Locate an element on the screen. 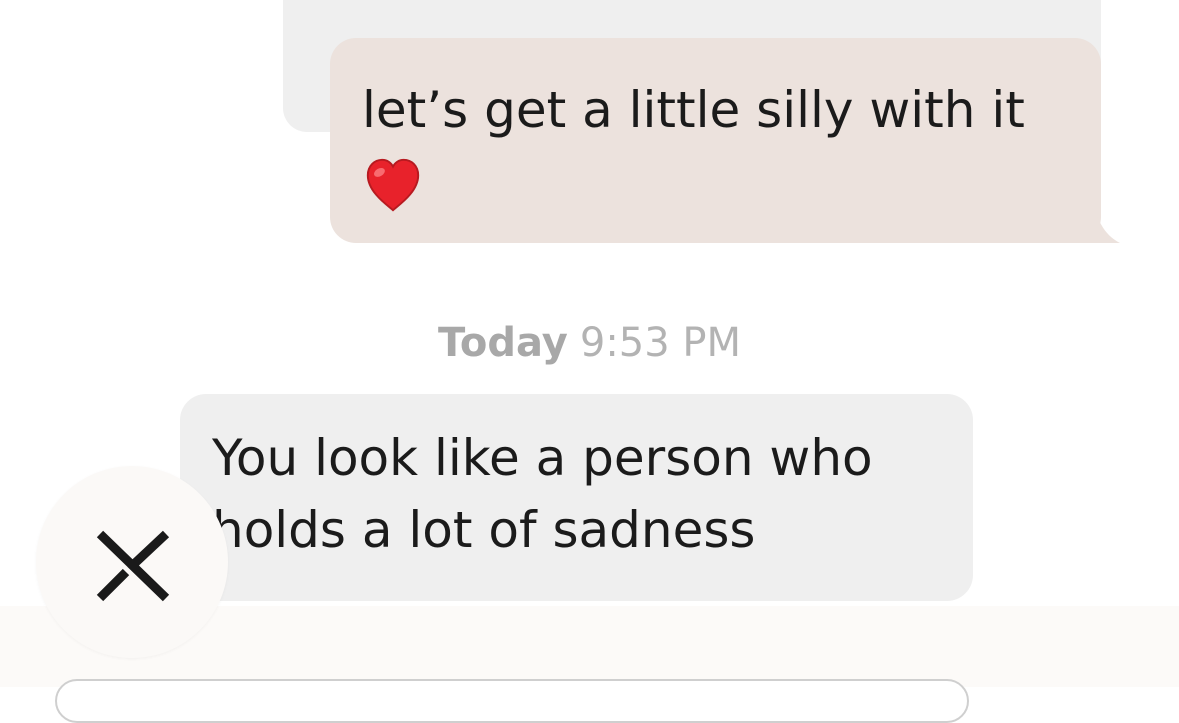  heart-emoji is located at coordinates (393, 185).